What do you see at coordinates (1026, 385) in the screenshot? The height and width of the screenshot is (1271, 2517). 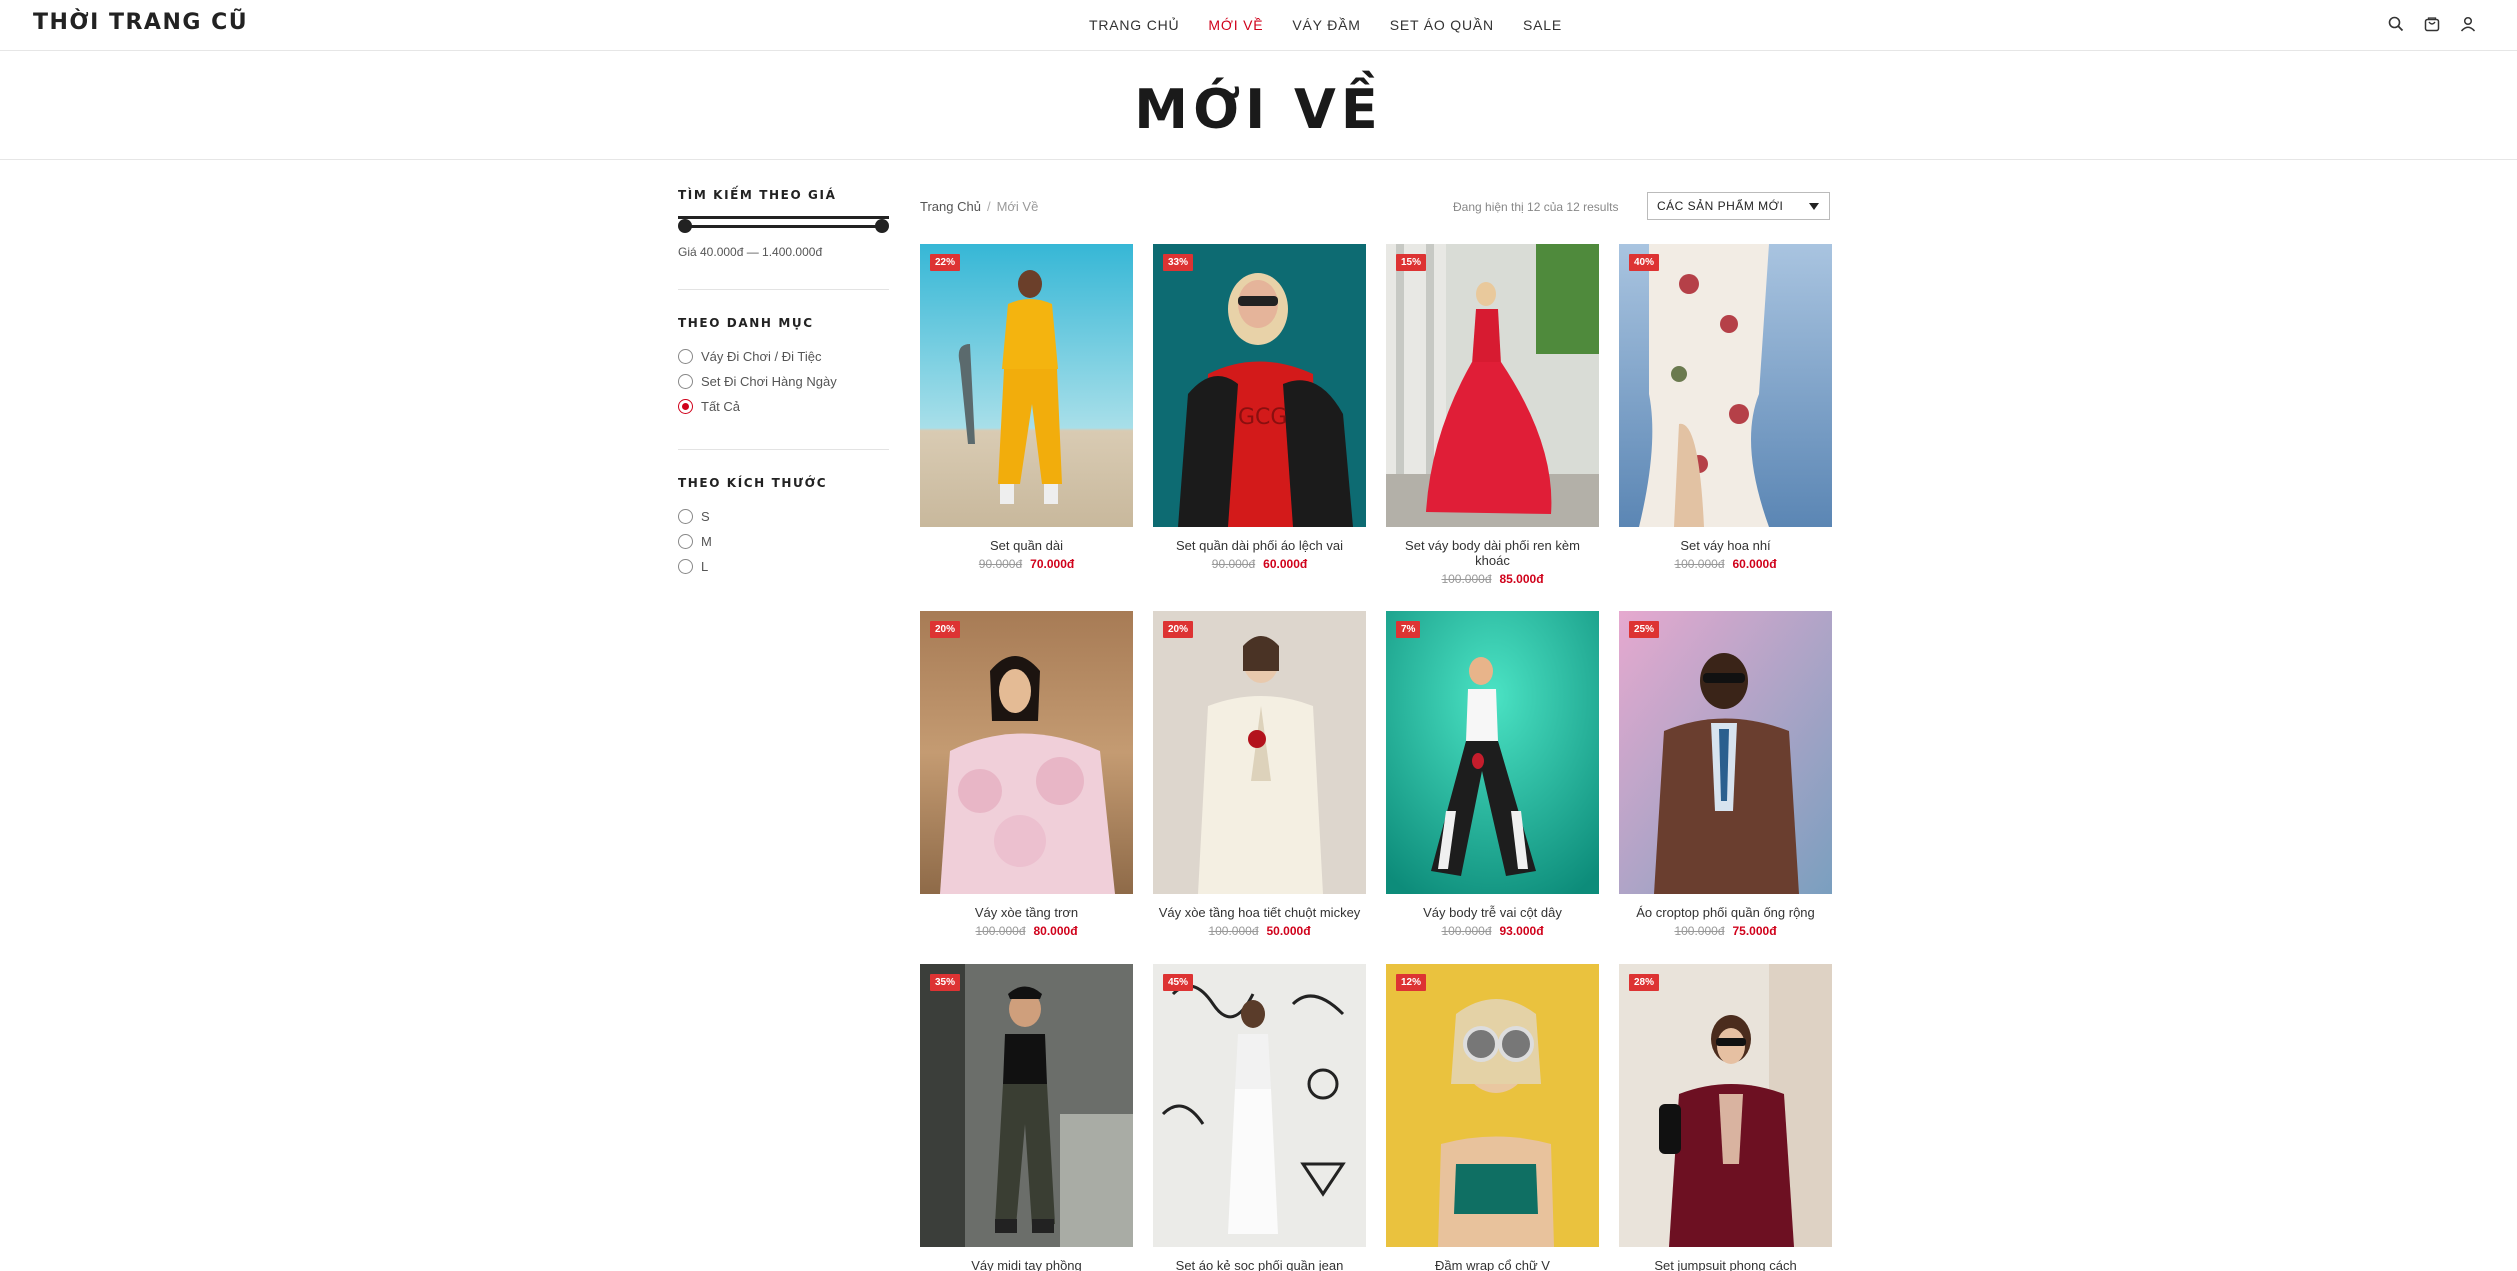 I see `product-image: 22%` at bounding box center [1026, 385].